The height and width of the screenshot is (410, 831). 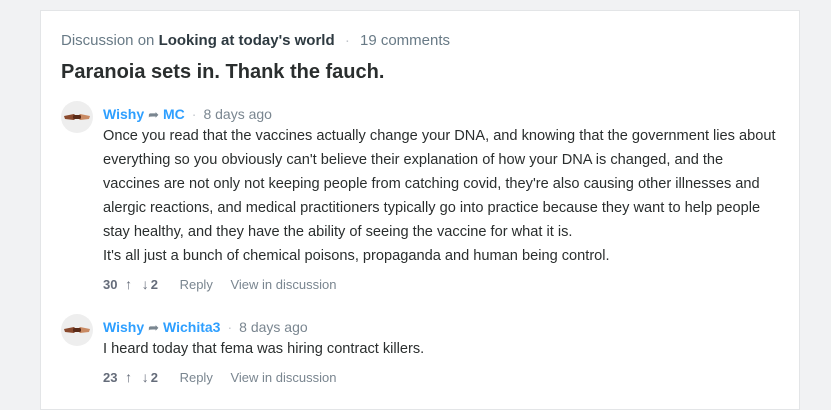 What do you see at coordinates (441, 284) in the screenshot?
I see `comment-footer: 30 ↑ ↓ 2 Reply View in discussion` at bounding box center [441, 284].